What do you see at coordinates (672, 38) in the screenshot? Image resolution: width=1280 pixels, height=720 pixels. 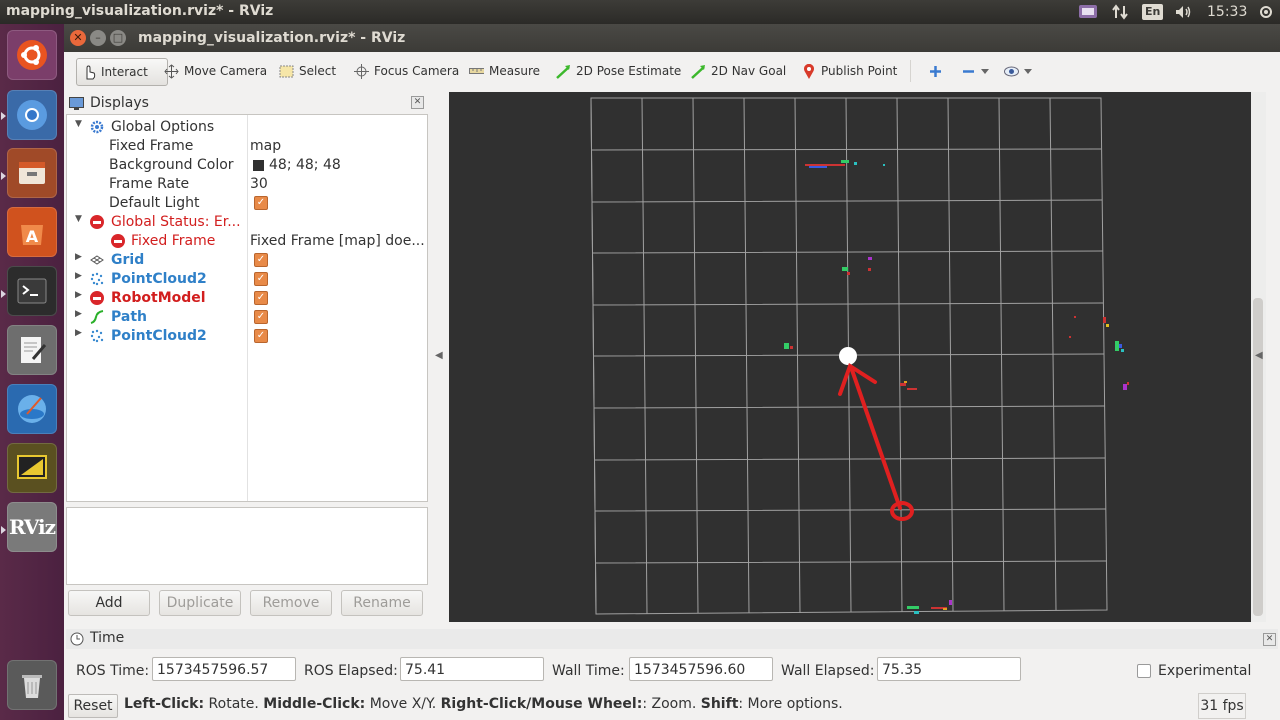 I see `window-titlebar: ✕ – □ mapping_visualization.rviz* - RViz` at bounding box center [672, 38].